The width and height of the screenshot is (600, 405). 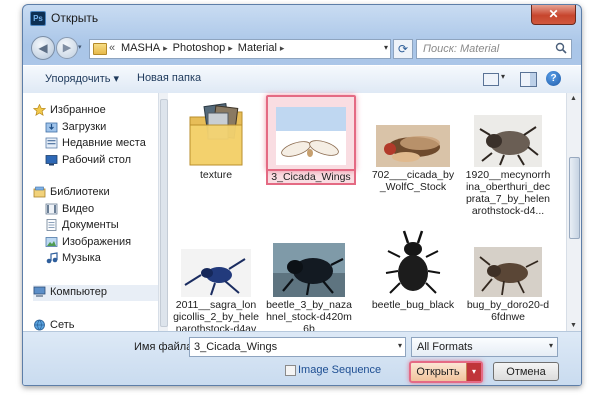 I want to click on file-name: beetle_3_by_nazahnel_stock-d420m6b, so click(x=309, y=317).